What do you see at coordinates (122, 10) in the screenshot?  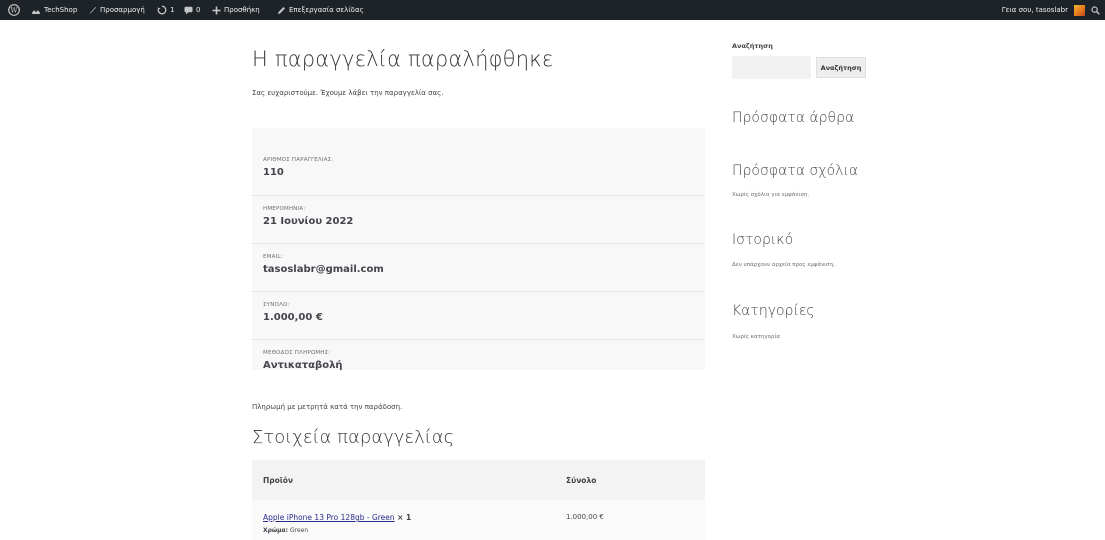 I see `customize-label: Προσαρμογή` at bounding box center [122, 10].